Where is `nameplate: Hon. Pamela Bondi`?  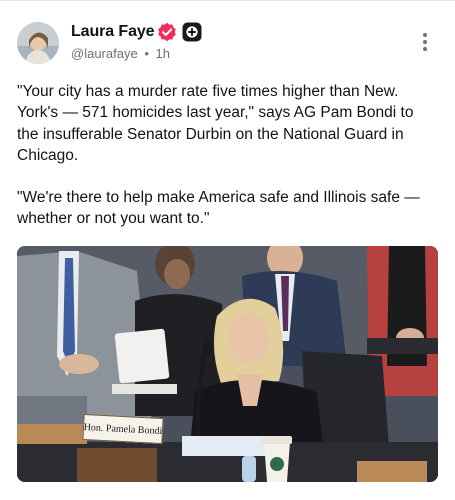 nameplate: Hon. Pamela Bondi is located at coordinates (123, 429).